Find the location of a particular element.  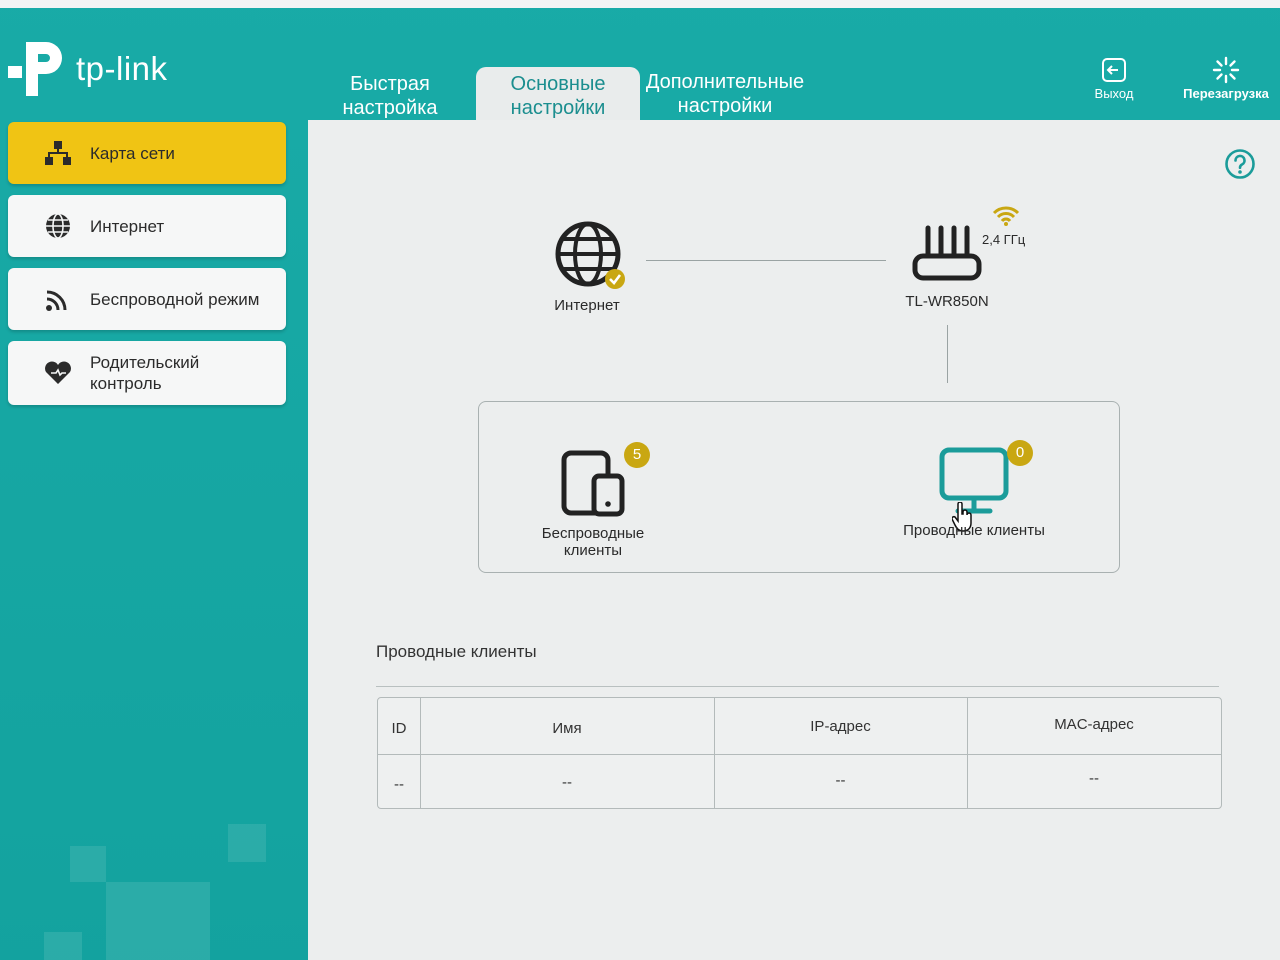

wifi-icon is located at coordinates (1006, 216).